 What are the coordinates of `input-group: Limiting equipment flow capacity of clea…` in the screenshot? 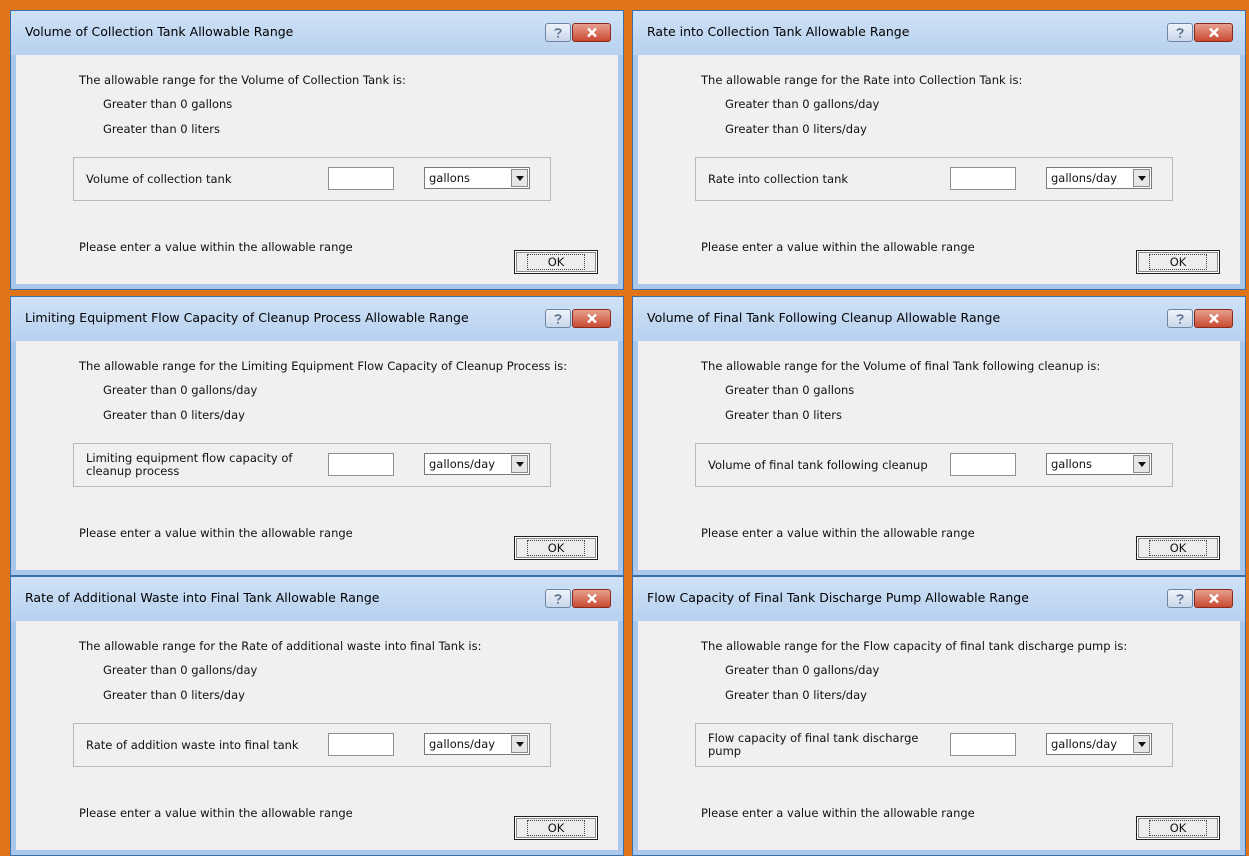 It's located at (312, 465).